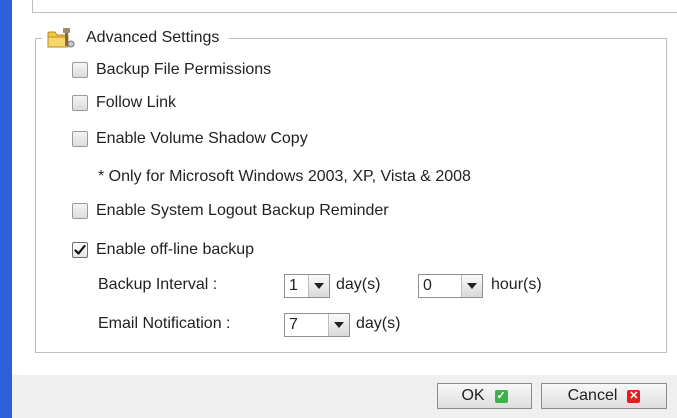 The image size is (677, 418). What do you see at coordinates (158, 284) in the screenshot?
I see `backup-interval-label: Backup Interval :` at bounding box center [158, 284].